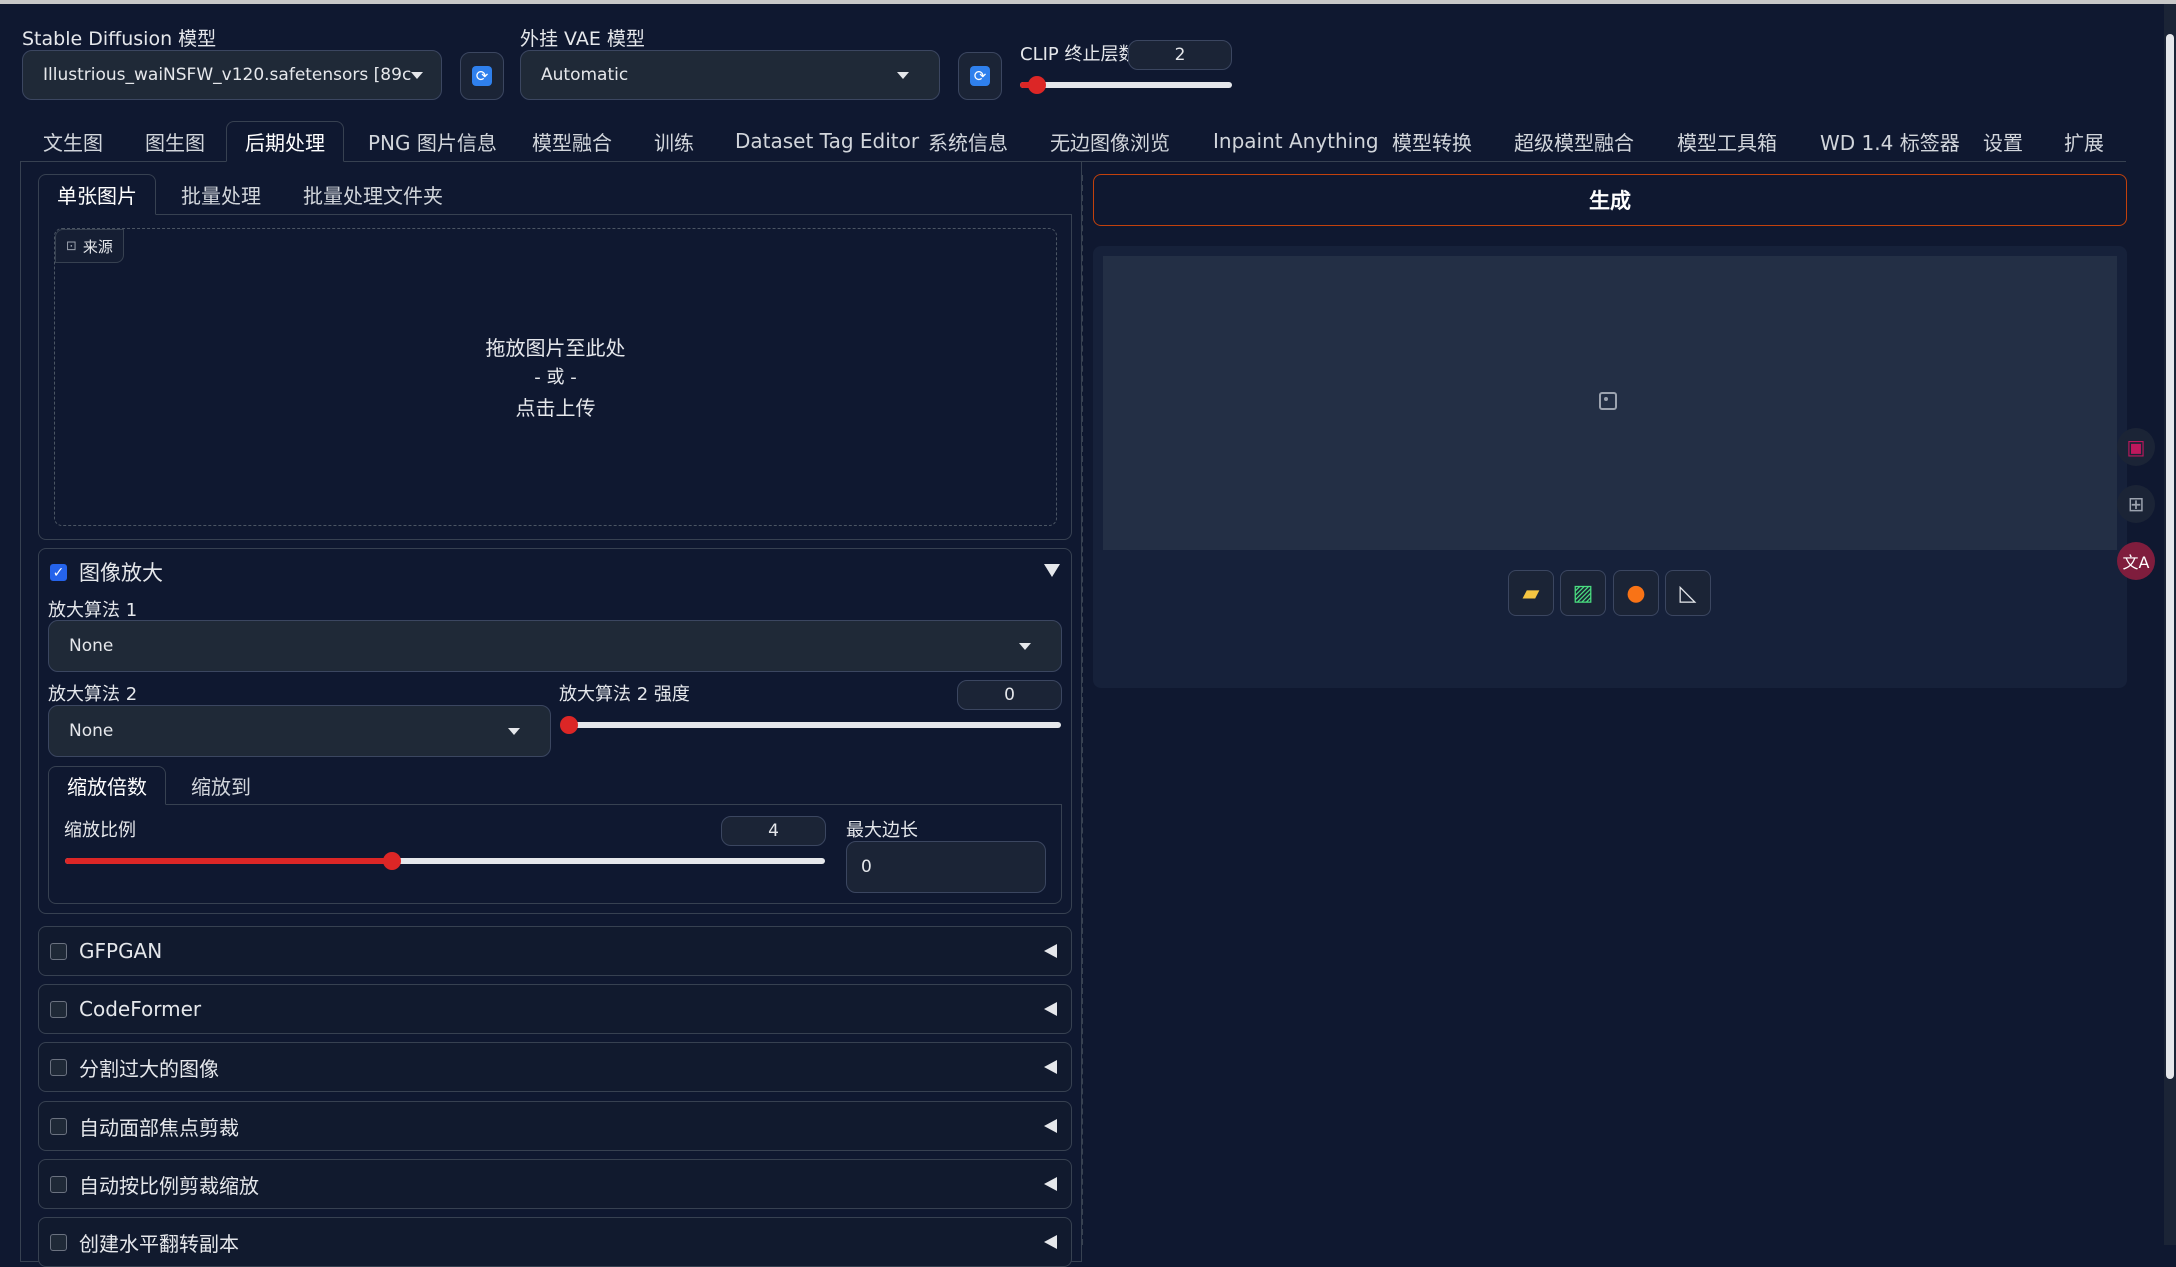  I want to click on upscaler2-strength-slider, so click(810, 725).